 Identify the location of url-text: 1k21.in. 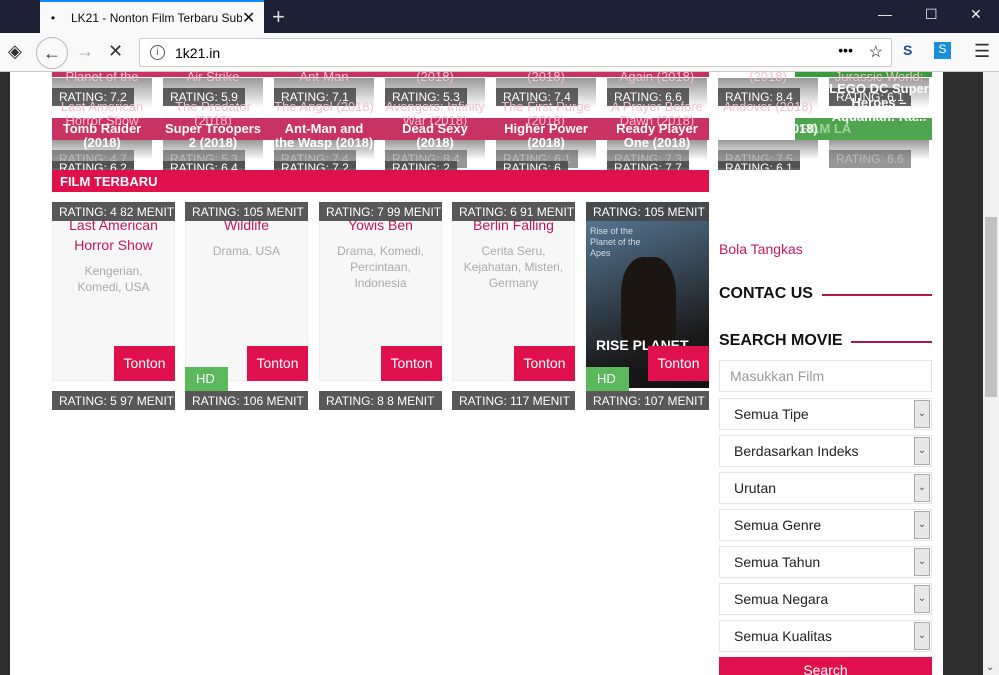
(198, 52).